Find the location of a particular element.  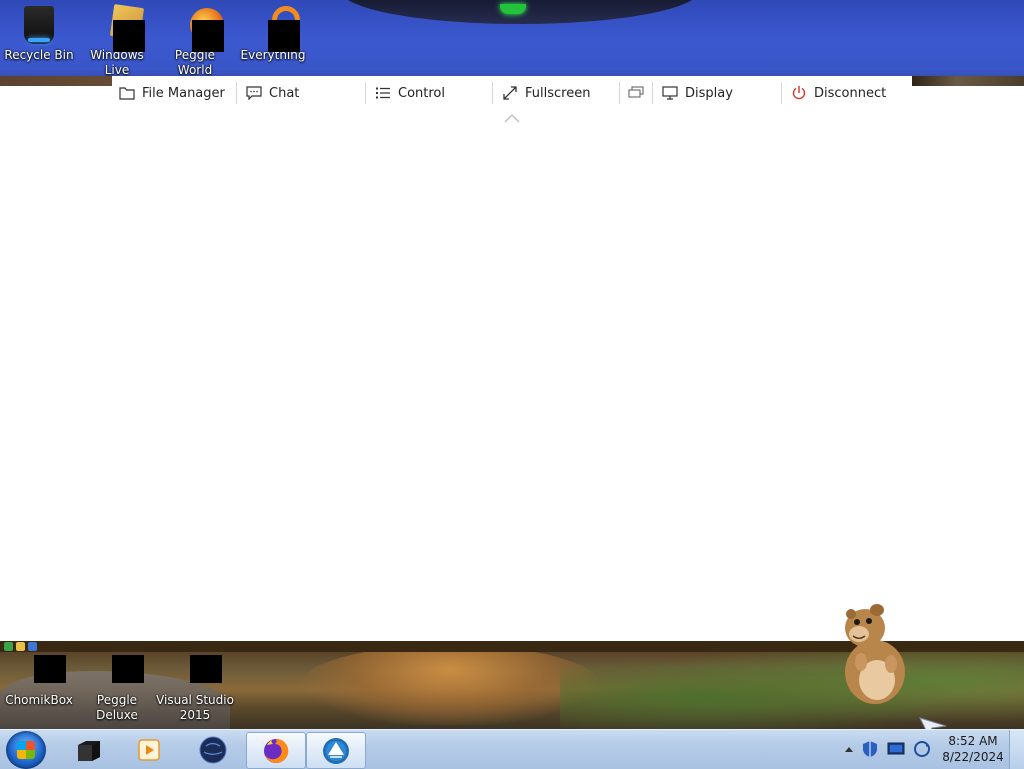

desktop-icon-windows-live: Windows Live is located at coordinates (117, 40).